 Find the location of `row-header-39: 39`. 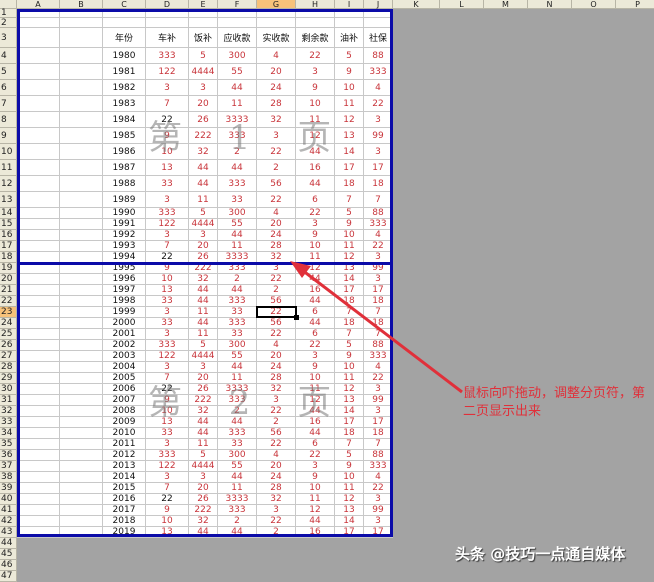

row-header-39: 39 is located at coordinates (8, 488).